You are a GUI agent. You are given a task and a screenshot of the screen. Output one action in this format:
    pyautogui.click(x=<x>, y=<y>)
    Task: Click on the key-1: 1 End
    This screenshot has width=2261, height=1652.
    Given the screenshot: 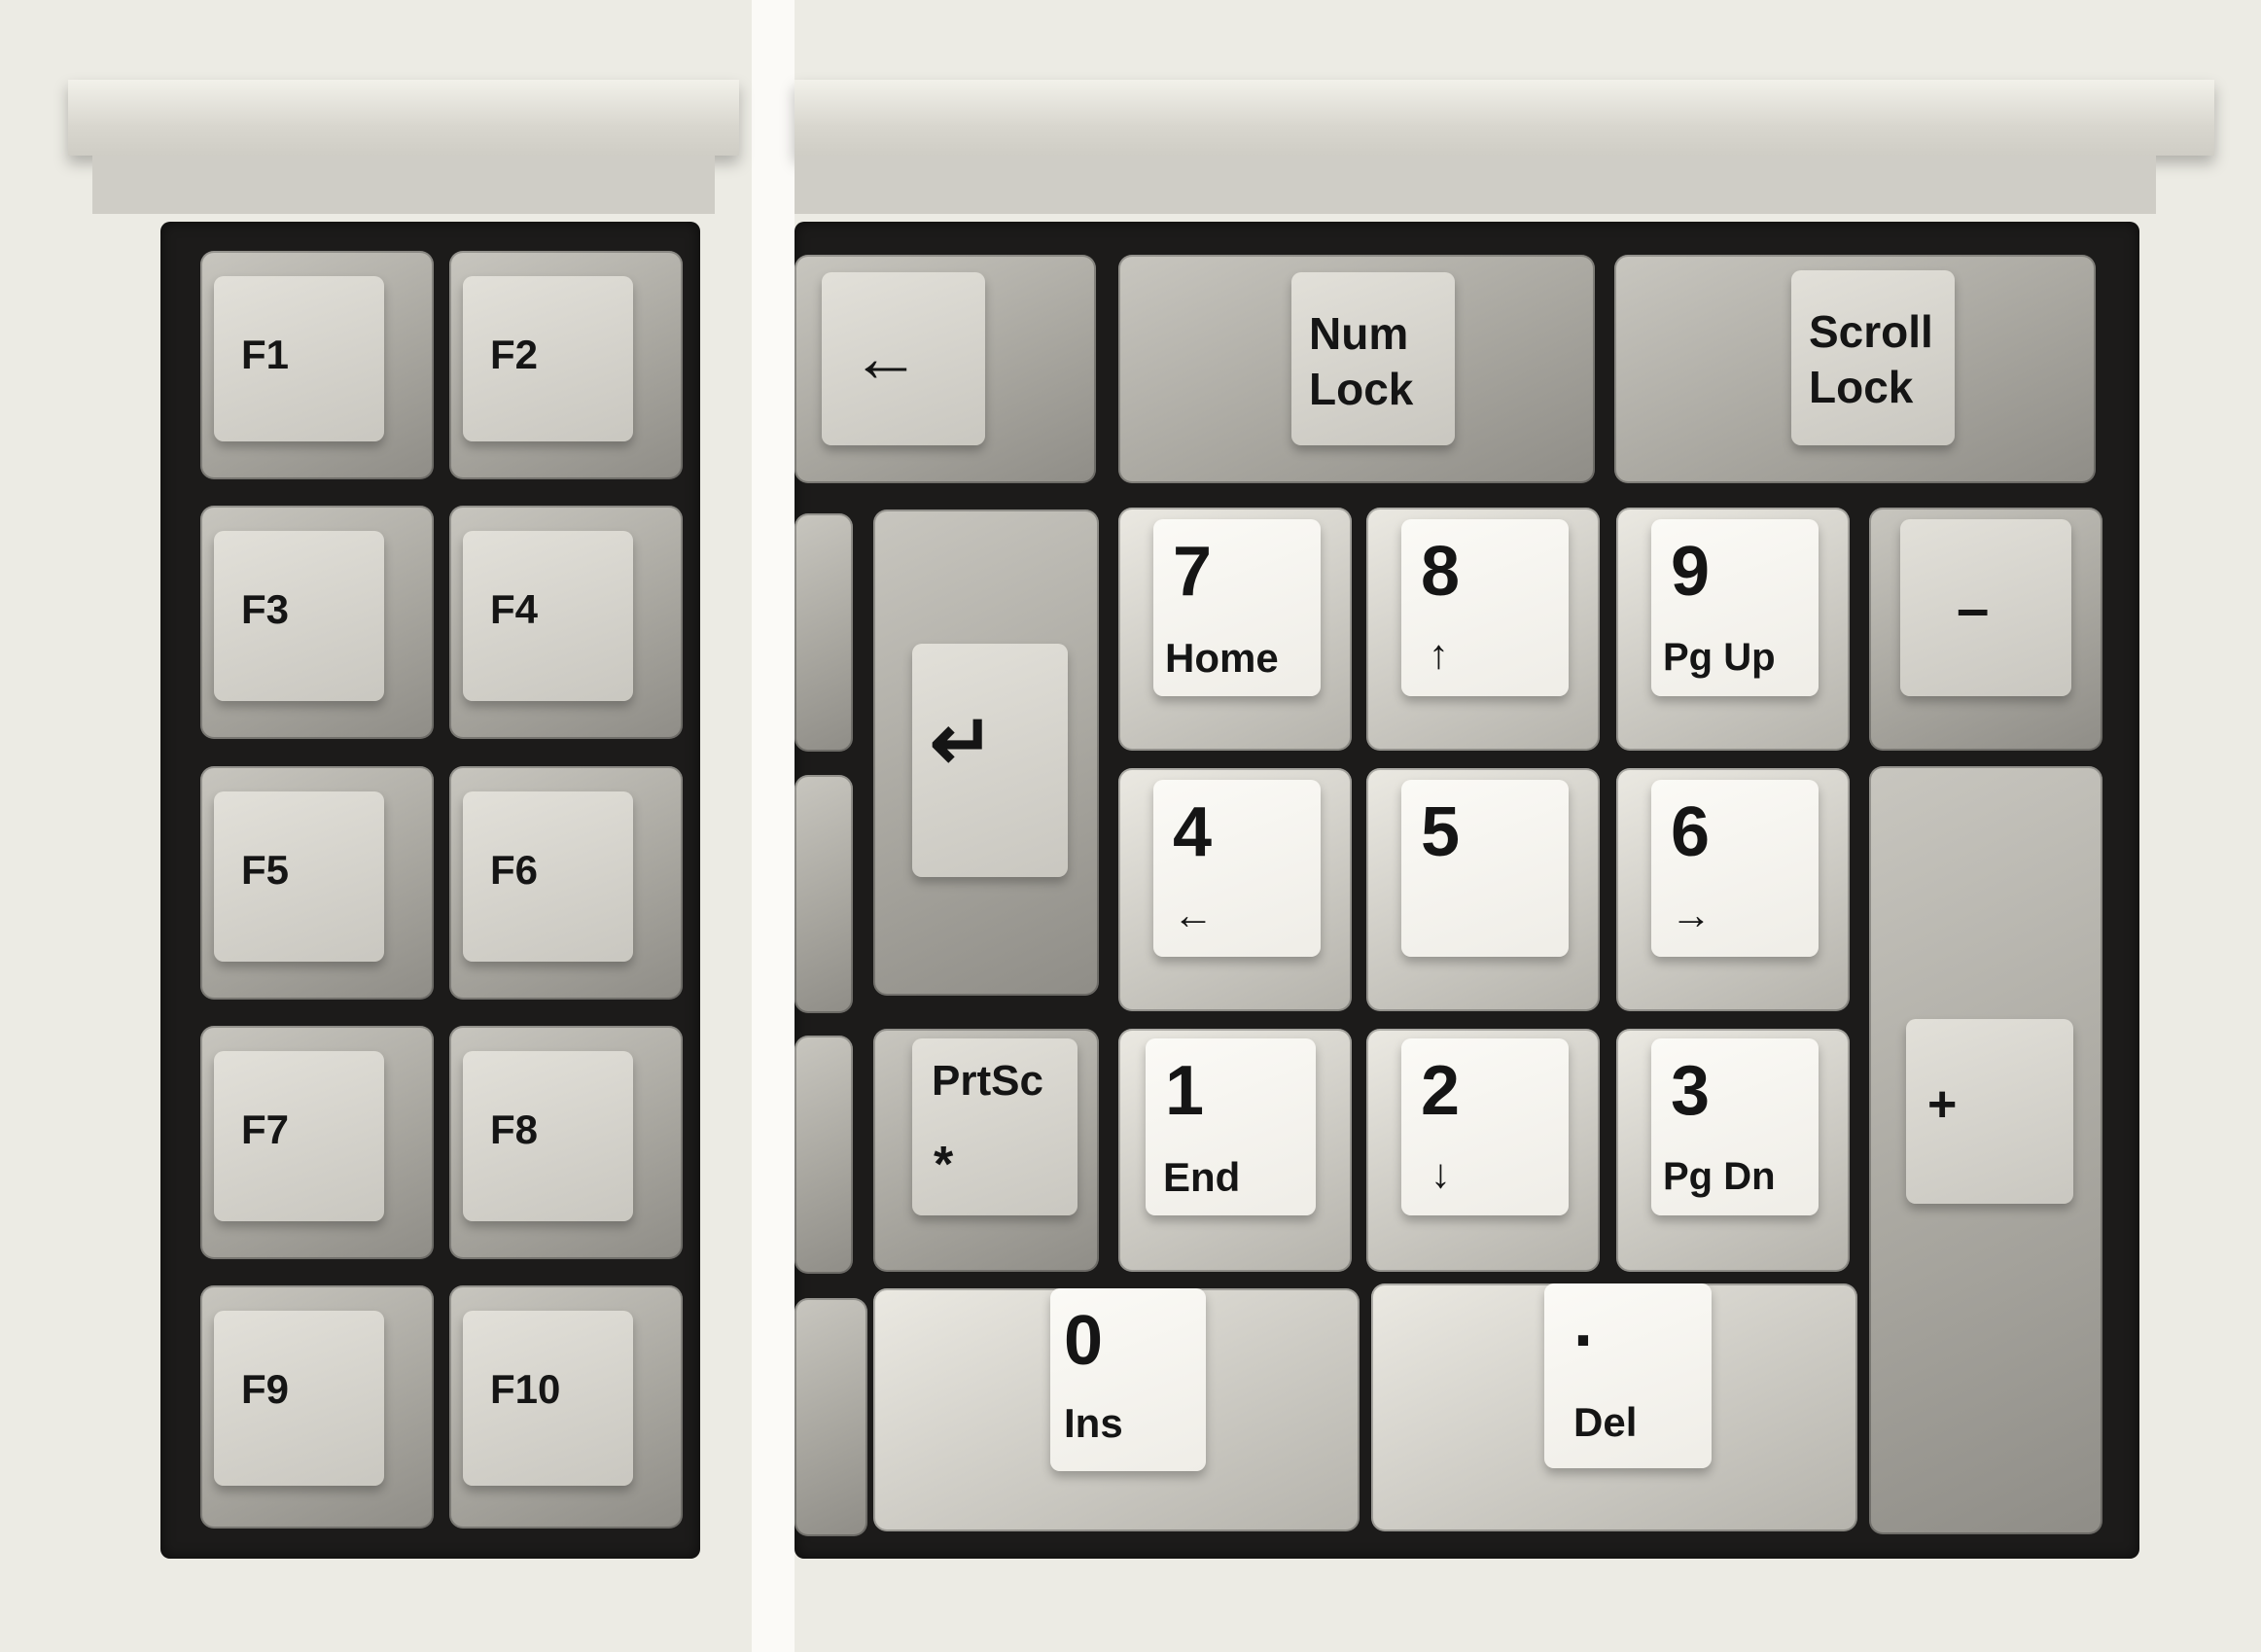 What is the action you would take?
    pyautogui.click(x=1235, y=1150)
    